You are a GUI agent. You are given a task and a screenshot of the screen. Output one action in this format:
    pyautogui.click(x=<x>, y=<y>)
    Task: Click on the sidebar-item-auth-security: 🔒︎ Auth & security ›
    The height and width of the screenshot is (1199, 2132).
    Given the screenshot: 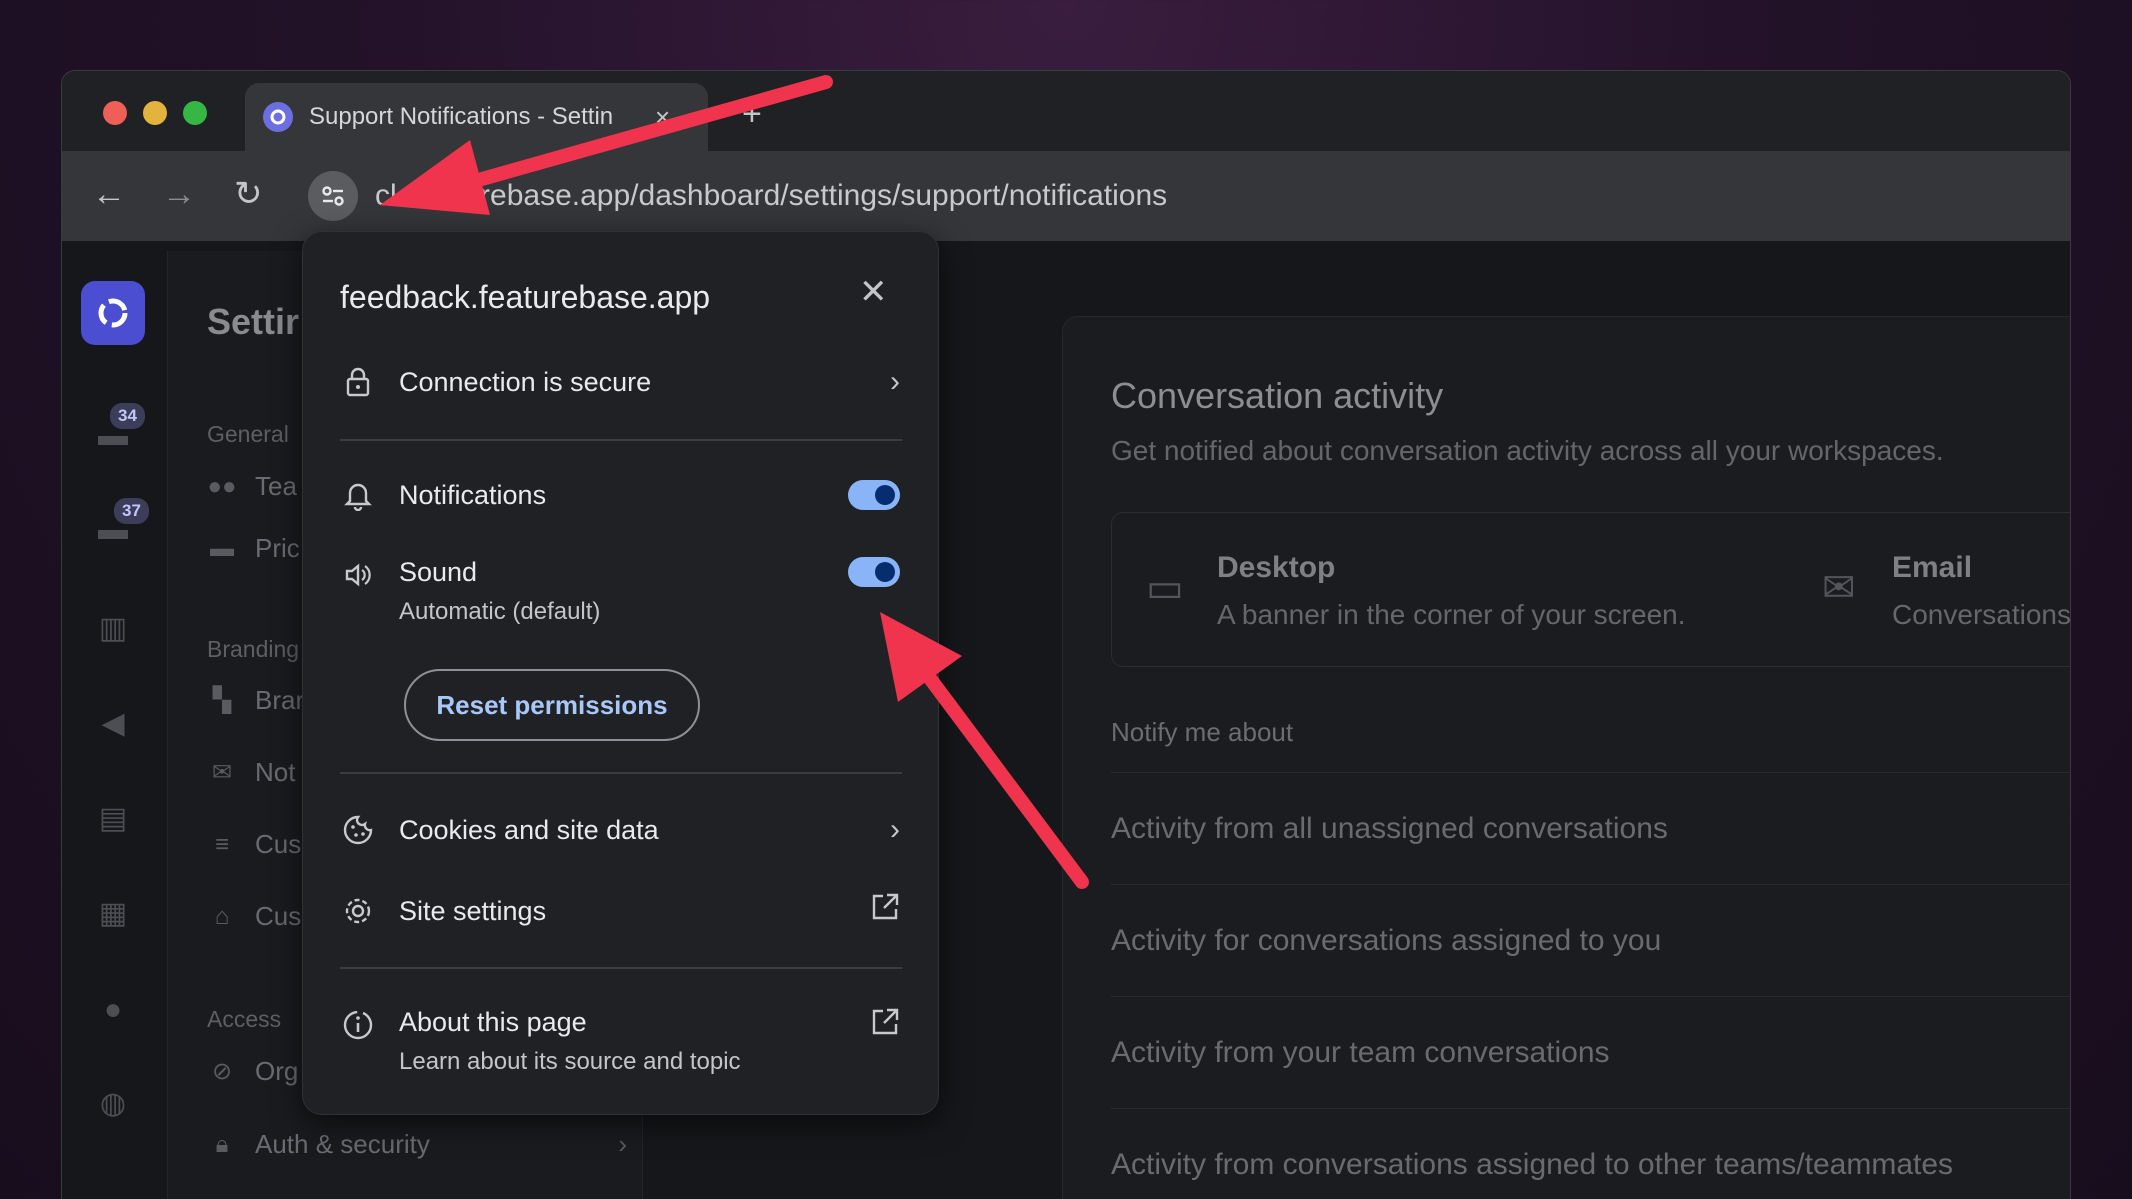 What is the action you would take?
    pyautogui.click(x=417, y=1144)
    